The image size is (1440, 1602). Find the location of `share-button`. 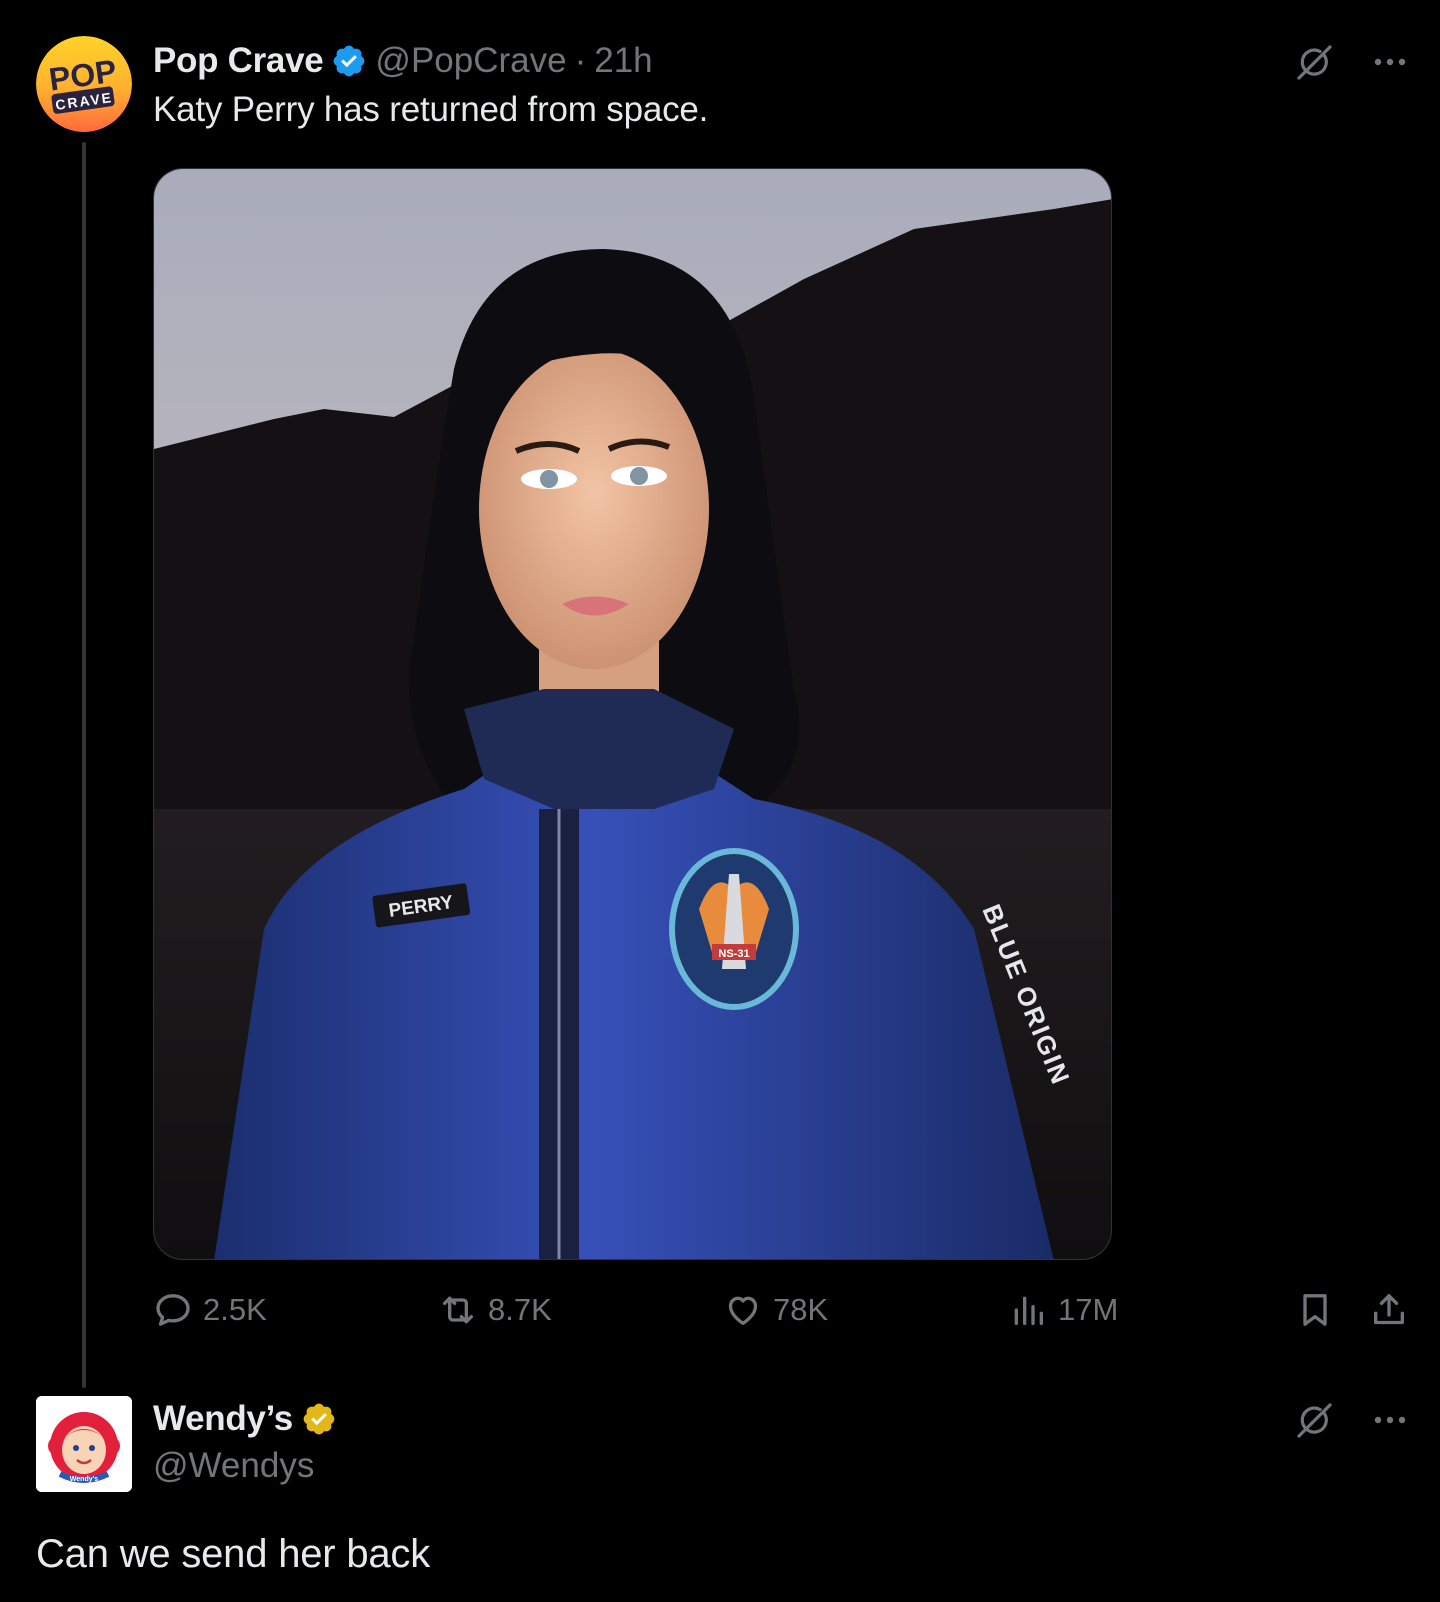

share-button is located at coordinates (1389, 1310).